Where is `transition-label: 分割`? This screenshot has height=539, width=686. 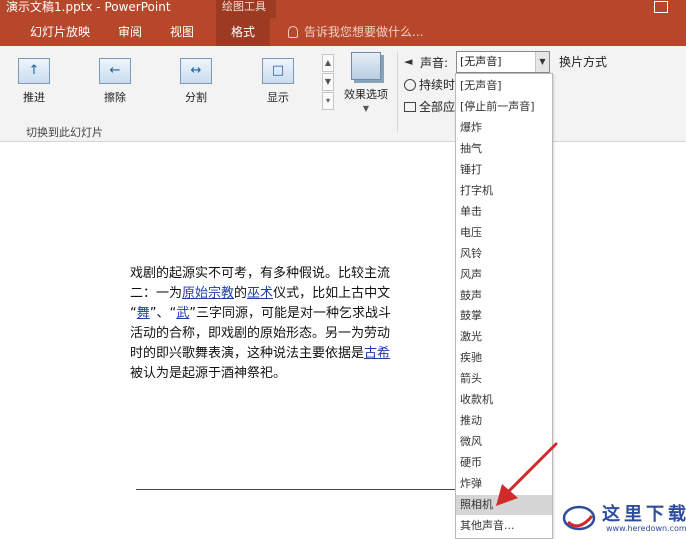
transition-label: 分割 is located at coordinates (196, 97).